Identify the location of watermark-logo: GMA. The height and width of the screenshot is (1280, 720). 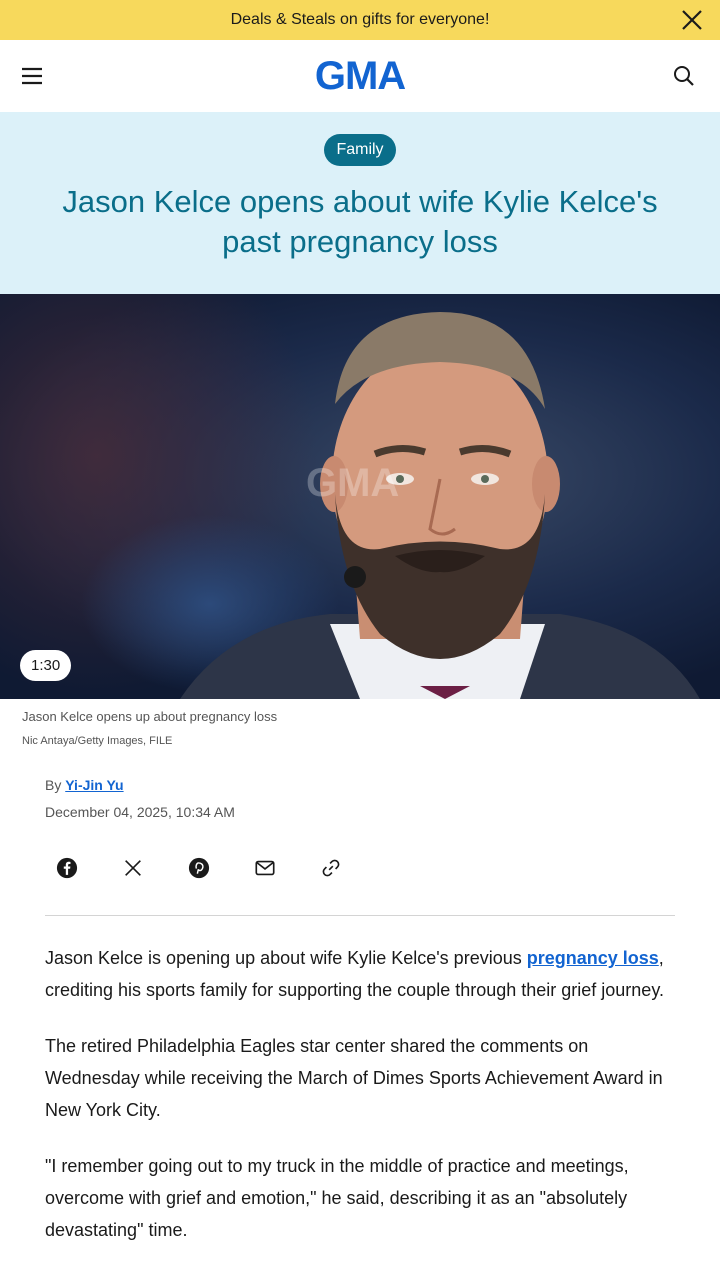
(352, 483).